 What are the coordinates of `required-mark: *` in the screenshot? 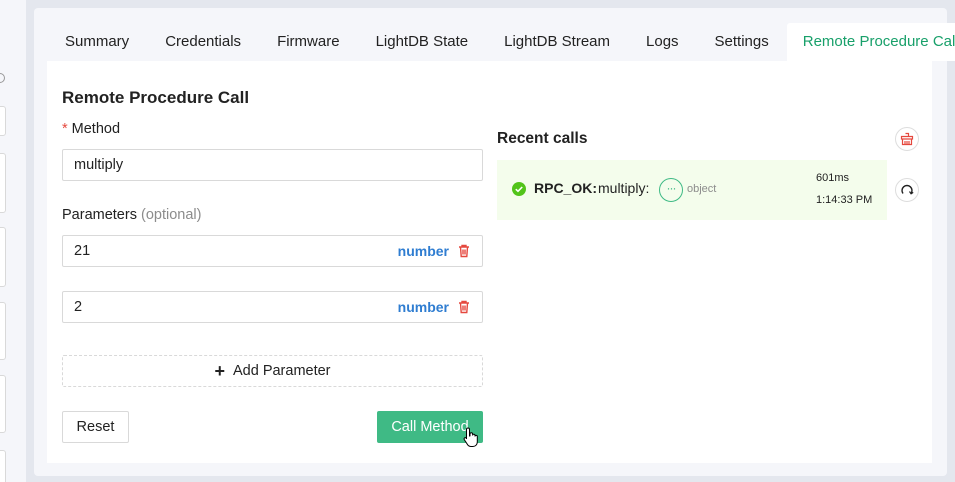 It's located at (65, 129).